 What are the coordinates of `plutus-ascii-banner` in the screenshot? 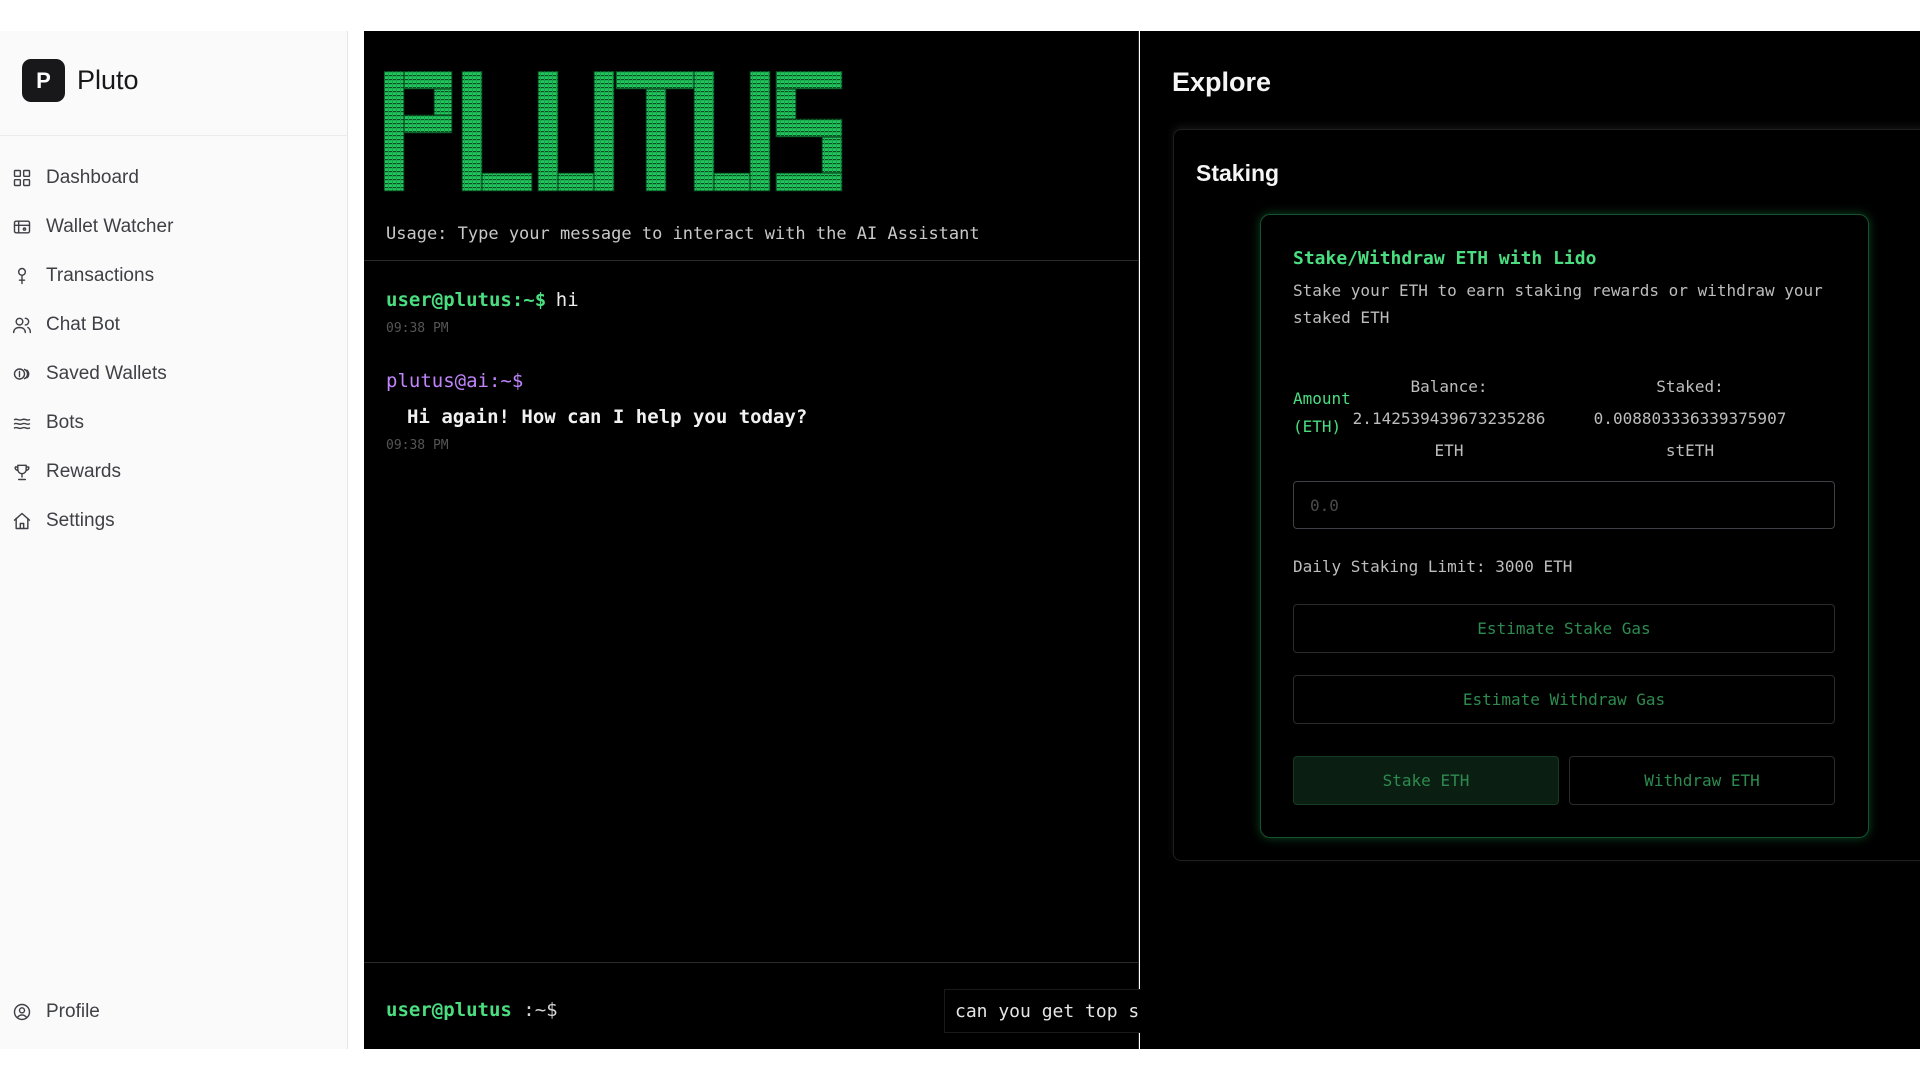 It's located at (613, 134).